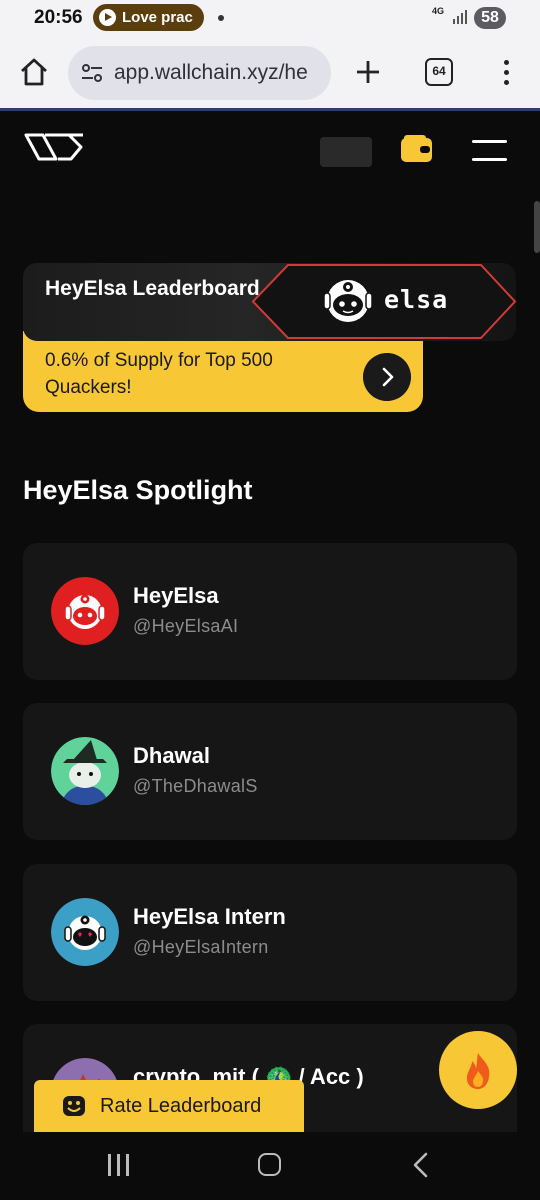 This screenshot has width=540, height=1200. Describe the element at coordinates (221, 18) in the screenshot. I see `notification-dot-icon` at that location.